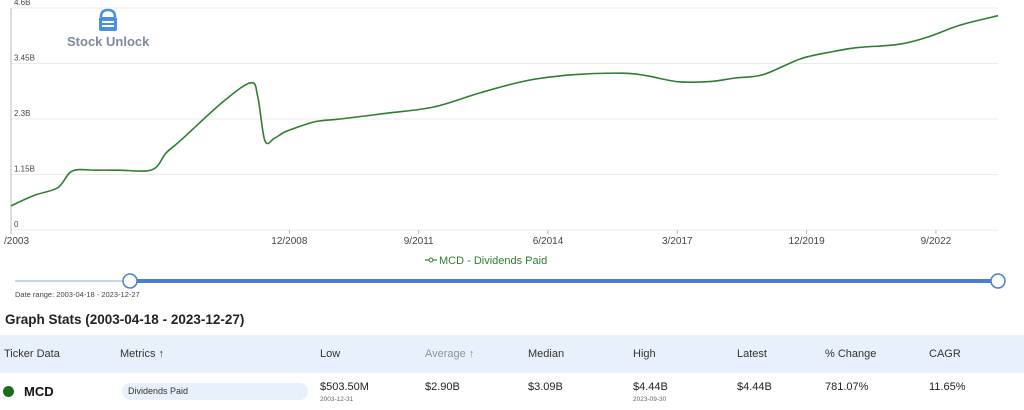 The width and height of the screenshot is (1024, 410). I want to click on slider-end-handle, so click(998, 281).